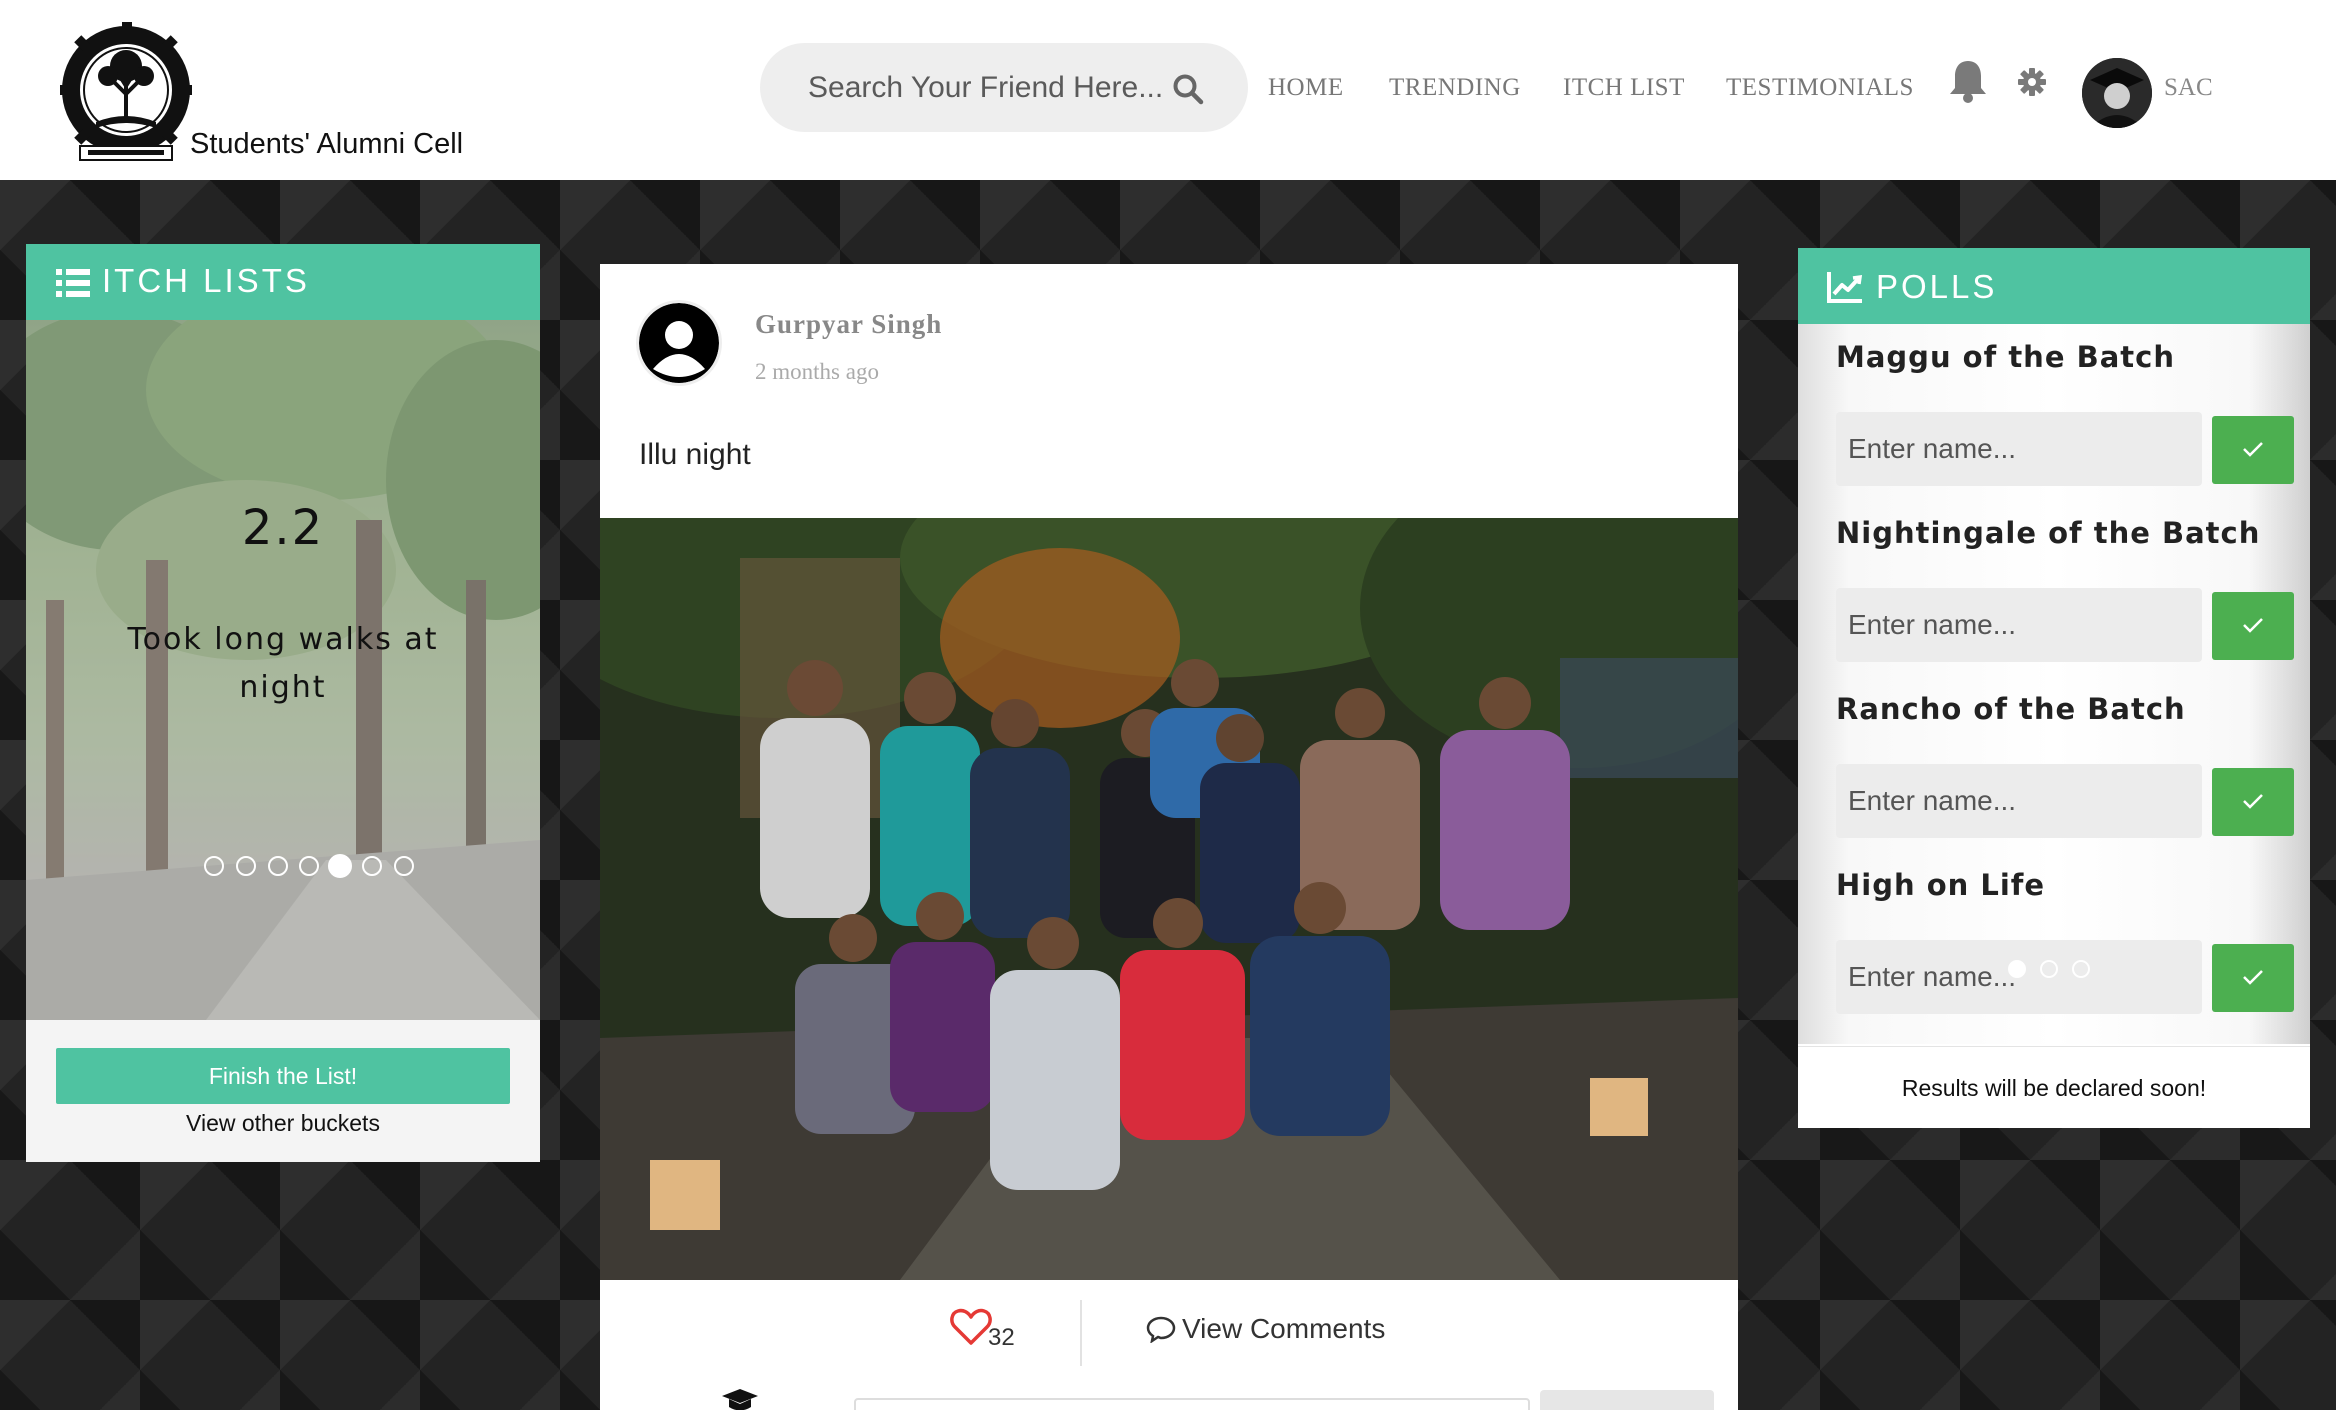  I want to click on post-author-name: Gurpyar Singh, so click(848, 324).